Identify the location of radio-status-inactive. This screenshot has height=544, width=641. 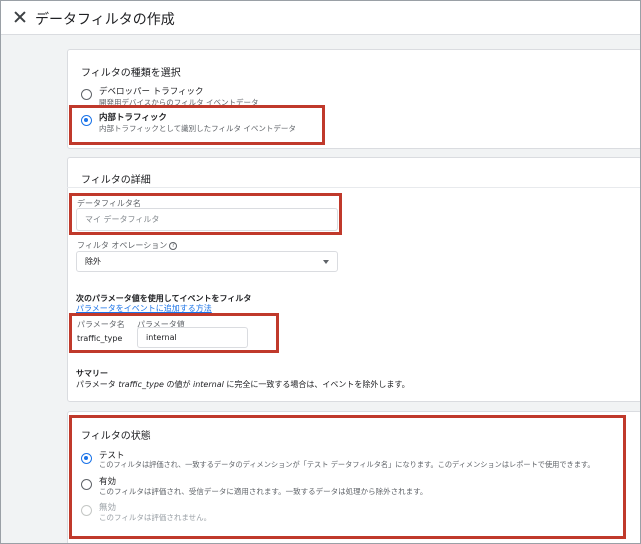
(86, 510).